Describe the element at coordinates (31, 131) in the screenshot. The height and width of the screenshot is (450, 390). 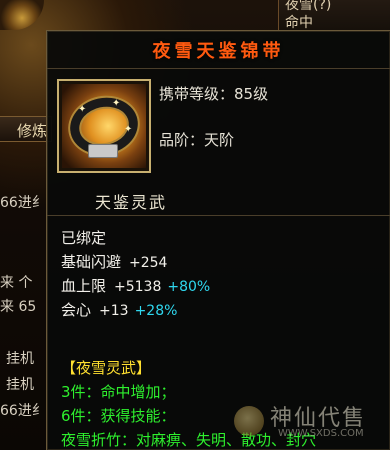
I see `cultivation-tab-label: 修炼` at that location.